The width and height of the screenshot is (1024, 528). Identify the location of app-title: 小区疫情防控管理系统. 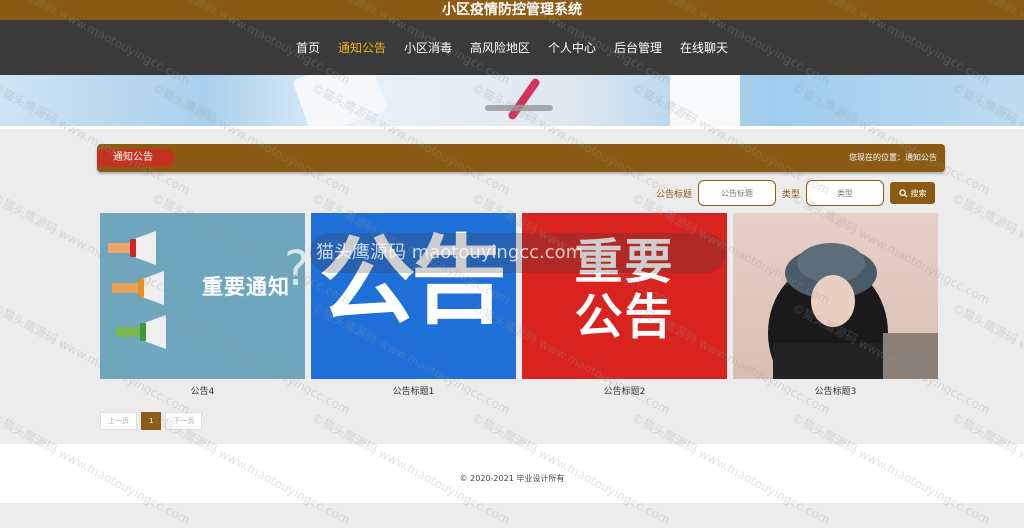
(512, 10).